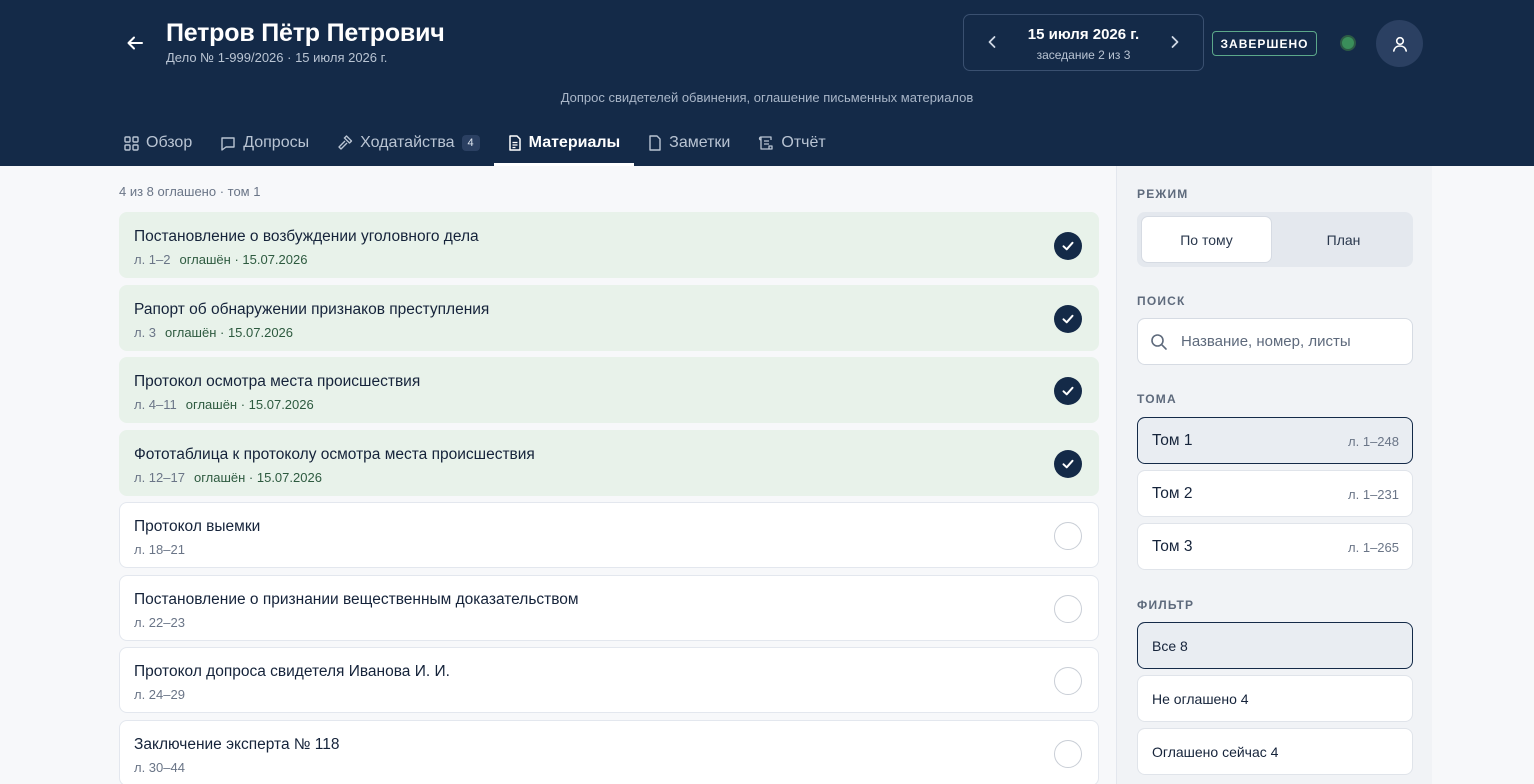 The width and height of the screenshot is (1534, 784). I want to click on mode-plan-button: План, so click(1343, 239).